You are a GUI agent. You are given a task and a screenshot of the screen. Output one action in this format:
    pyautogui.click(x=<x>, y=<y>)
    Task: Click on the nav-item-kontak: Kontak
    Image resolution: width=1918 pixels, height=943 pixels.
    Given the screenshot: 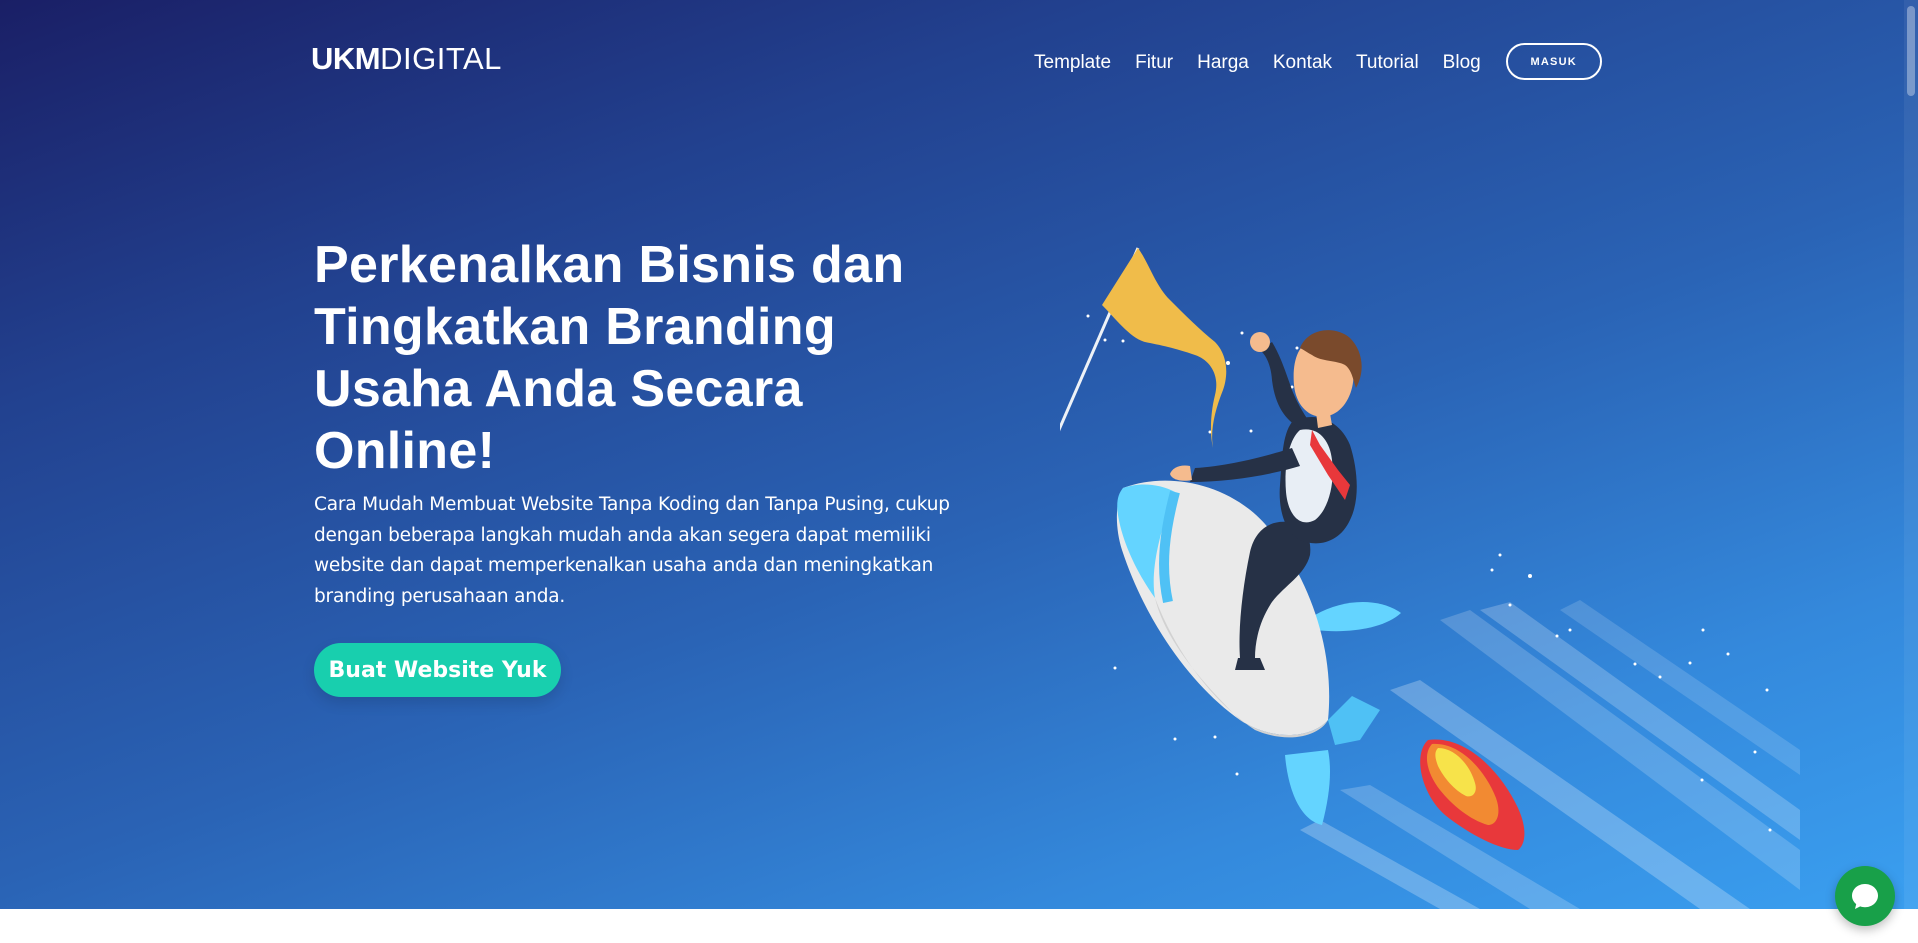 What is the action you would take?
    pyautogui.click(x=1302, y=63)
    